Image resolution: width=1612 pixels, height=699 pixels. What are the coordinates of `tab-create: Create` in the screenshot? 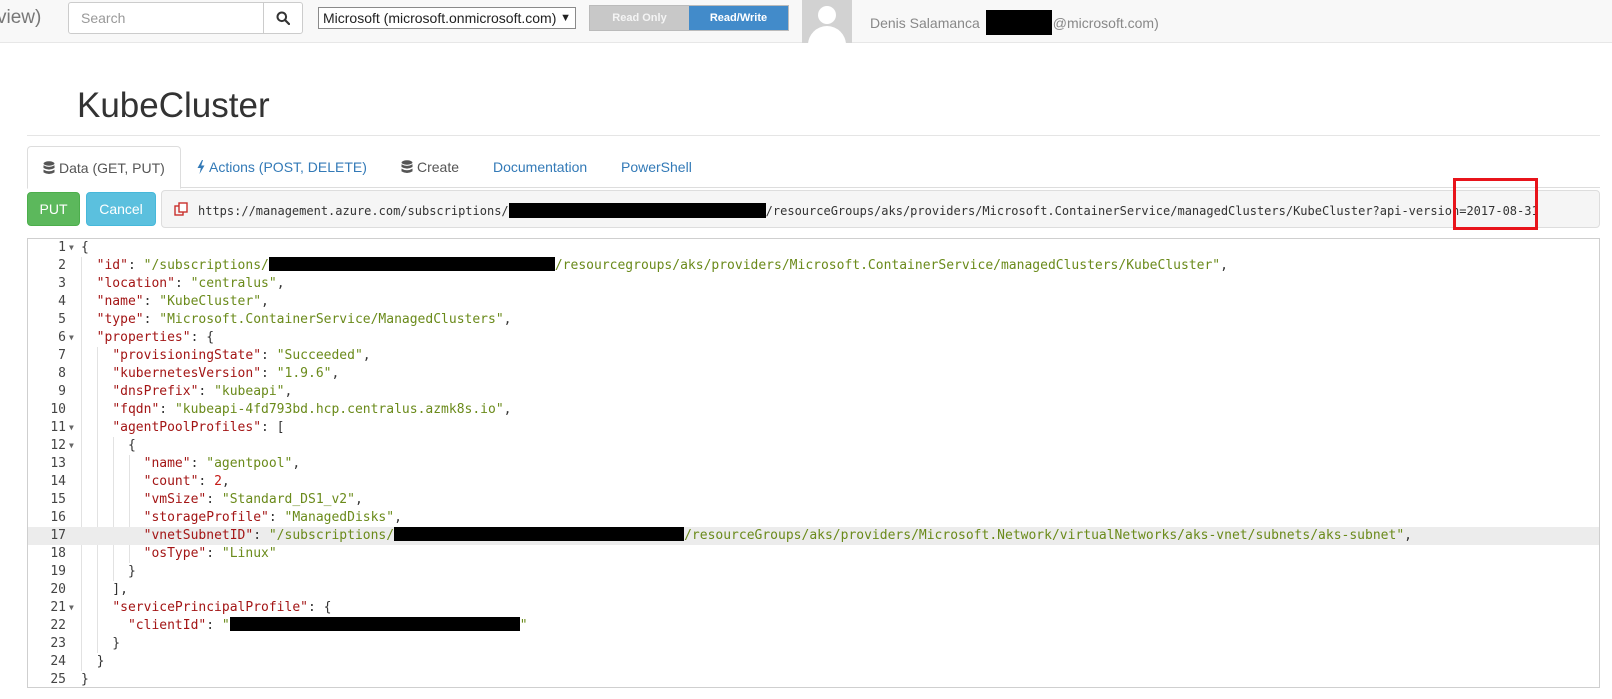 It's located at (430, 167).